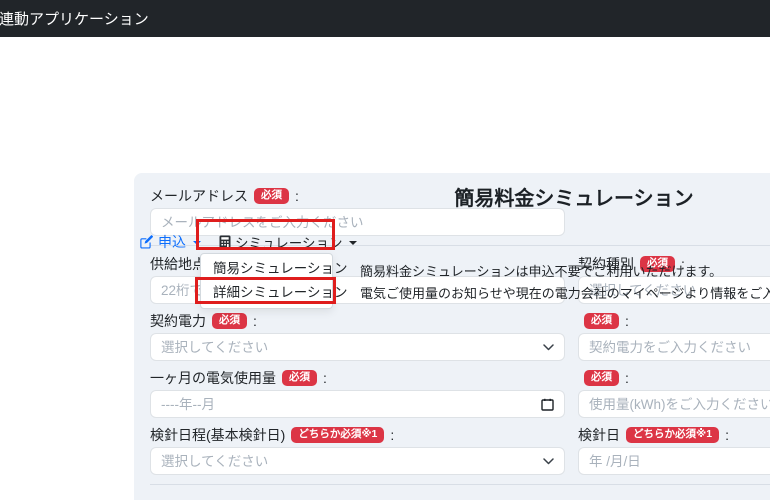 The width and height of the screenshot is (770, 500). I want to click on menu-item-simple-simulation: 簡易シミュレーション, so click(274, 269).